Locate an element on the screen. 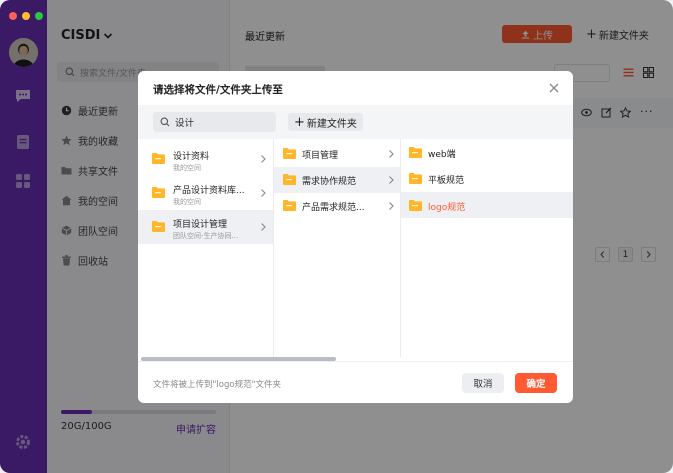 This screenshot has height=473, width=673. window-controls is located at coordinates (26, 16).